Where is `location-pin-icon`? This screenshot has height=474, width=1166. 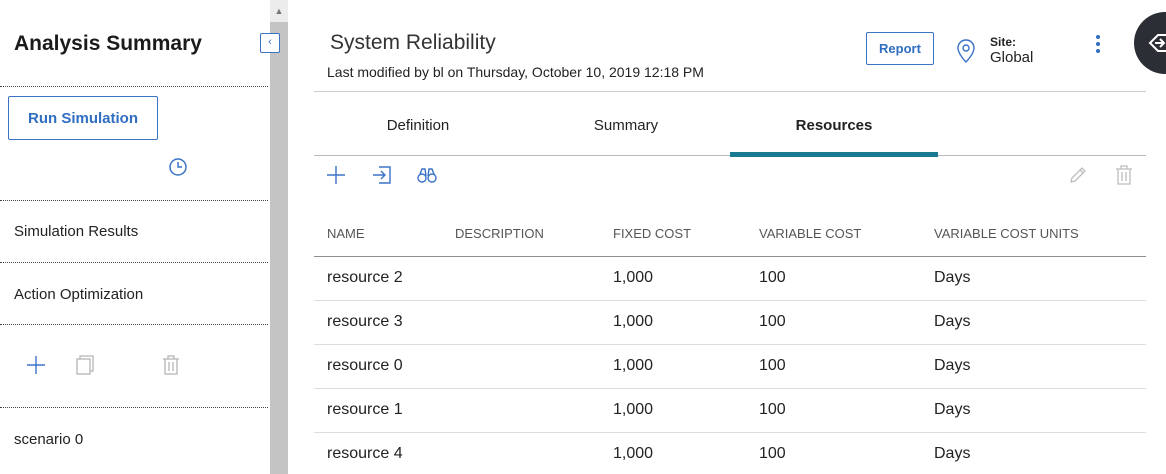 location-pin-icon is located at coordinates (966, 51).